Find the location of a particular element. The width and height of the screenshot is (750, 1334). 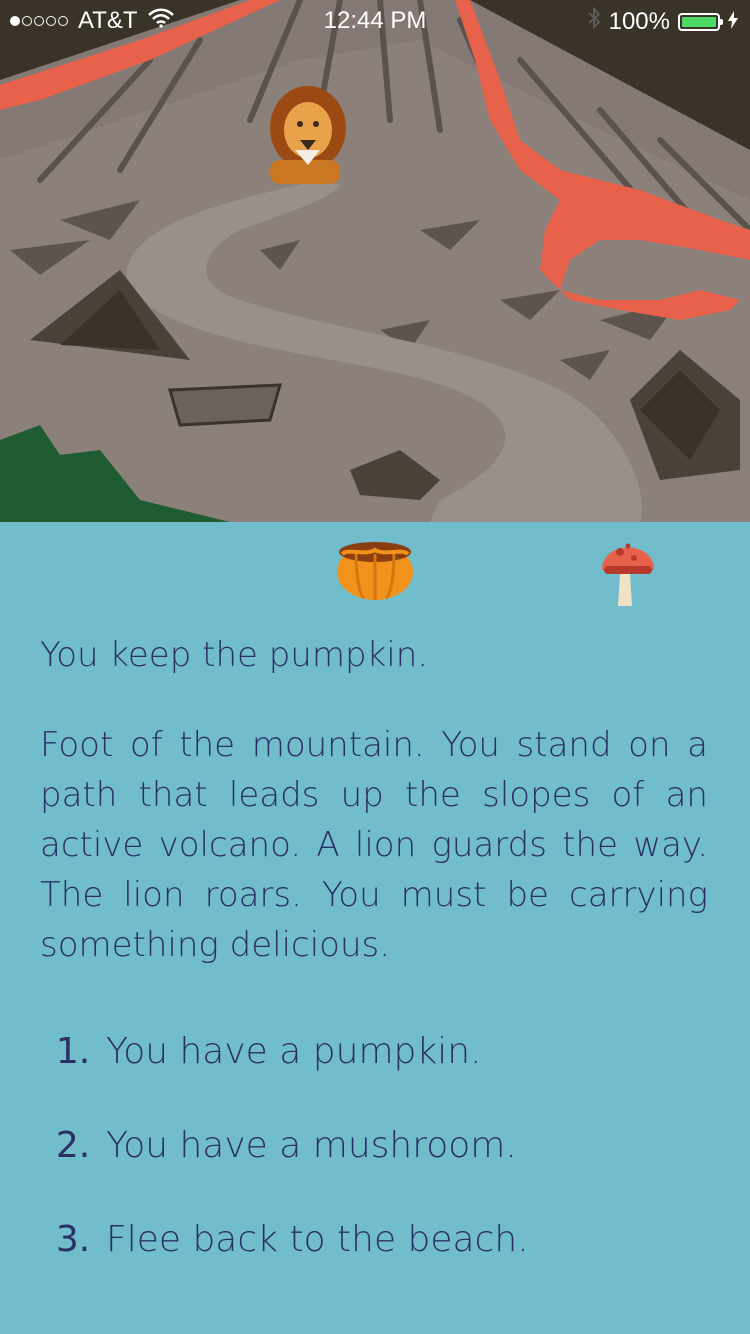

choice-number: 1. is located at coordinates (73, 1051).